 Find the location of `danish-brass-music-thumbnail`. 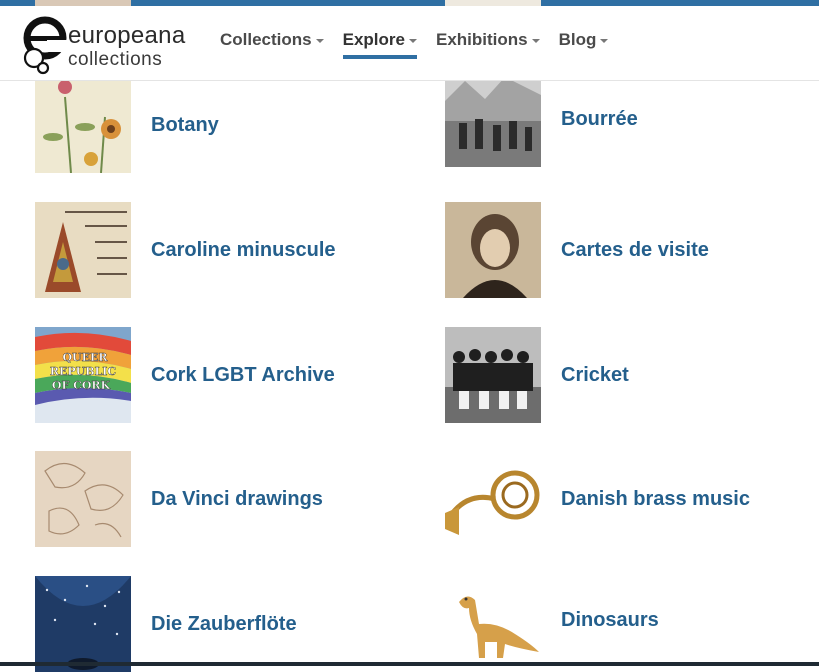

danish-brass-music-thumbnail is located at coordinates (493, 499).